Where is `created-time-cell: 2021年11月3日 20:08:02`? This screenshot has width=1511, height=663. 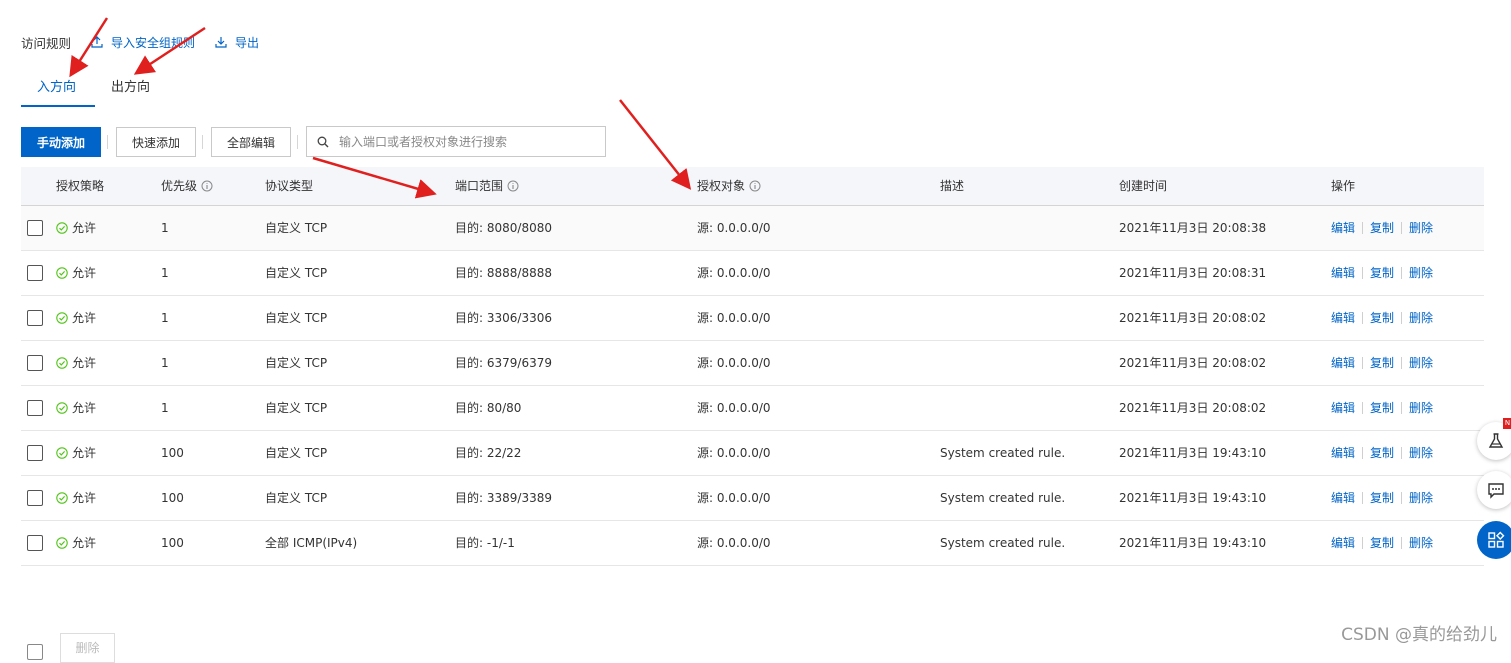
created-time-cell: 2021年11月3日 20:08:02 is located at coordinates (1193, 363).